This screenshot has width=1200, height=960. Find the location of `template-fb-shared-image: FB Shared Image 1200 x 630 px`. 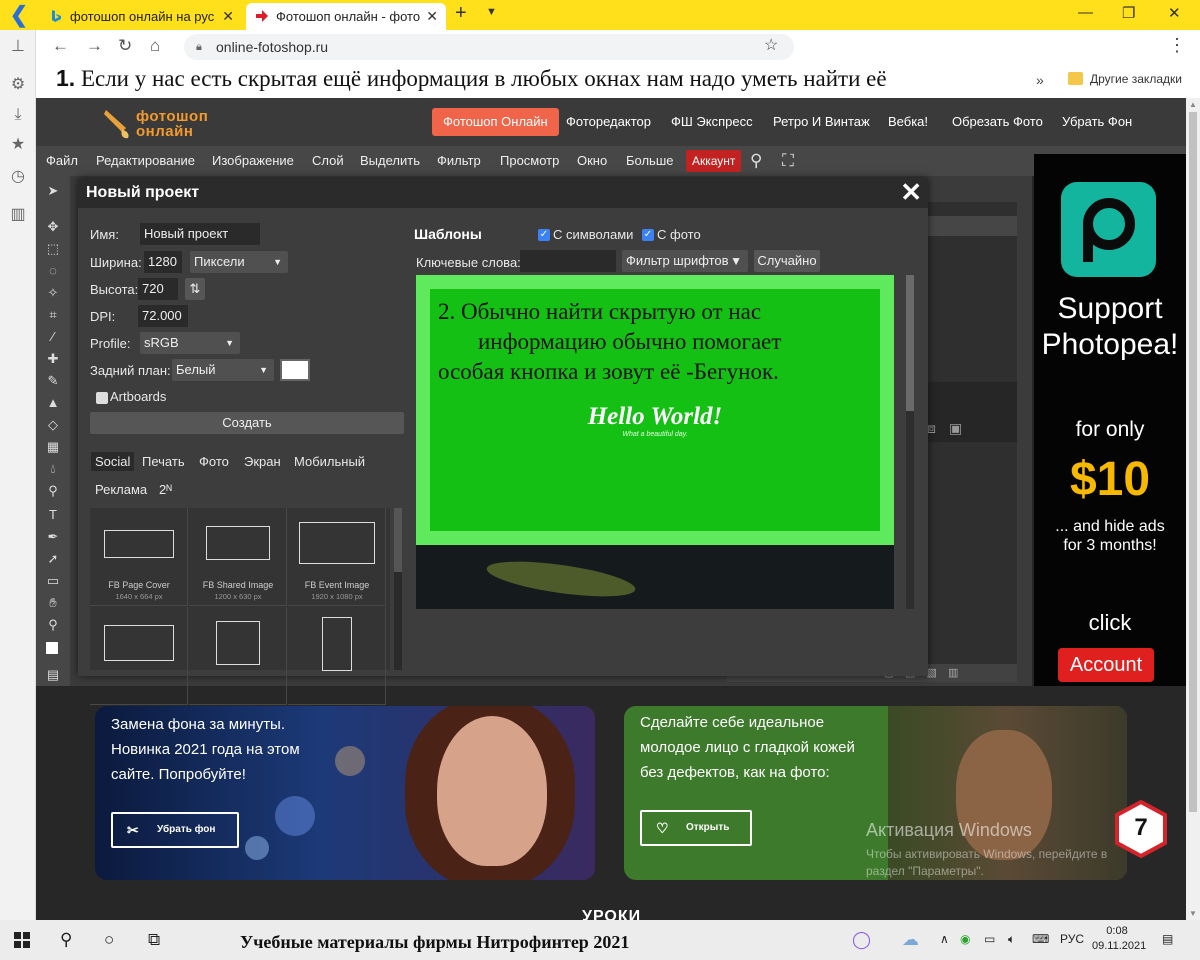

template-fb-shared-image: FB Shared Image 1200 x 630 px is located at coordinates (238, 557).